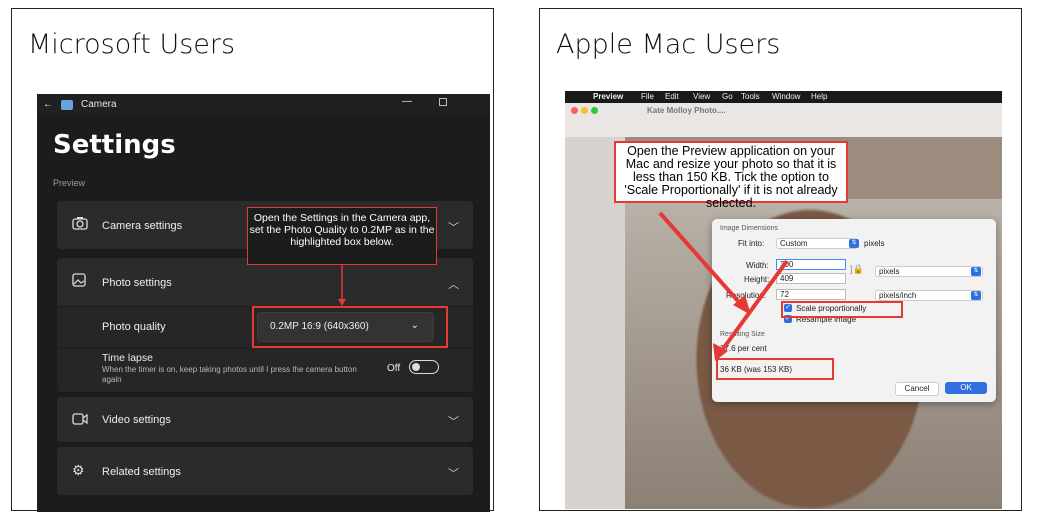 This screenshot has height=512, width=1056. Describe the element at coordinates (132, 44) in the screenshot. I see `panel-title: Microsoft Users` at that location.